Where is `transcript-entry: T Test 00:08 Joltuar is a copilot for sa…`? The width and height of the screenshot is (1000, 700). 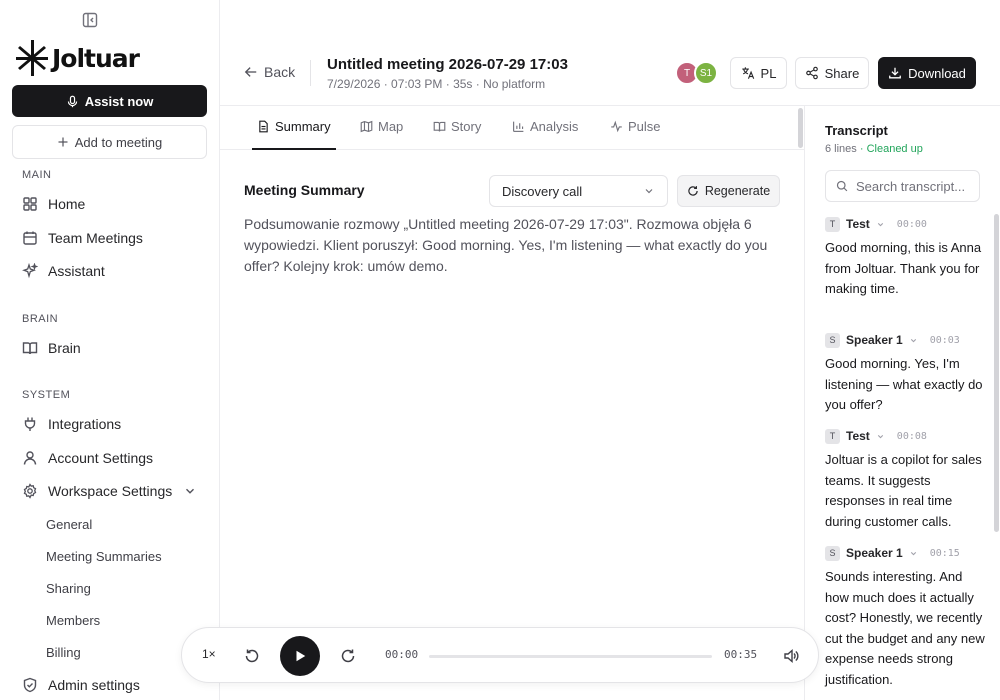 transcript-entry: T Test 00:08 Joltuar is a copilot for sa… is located at coordinates (905, 480).